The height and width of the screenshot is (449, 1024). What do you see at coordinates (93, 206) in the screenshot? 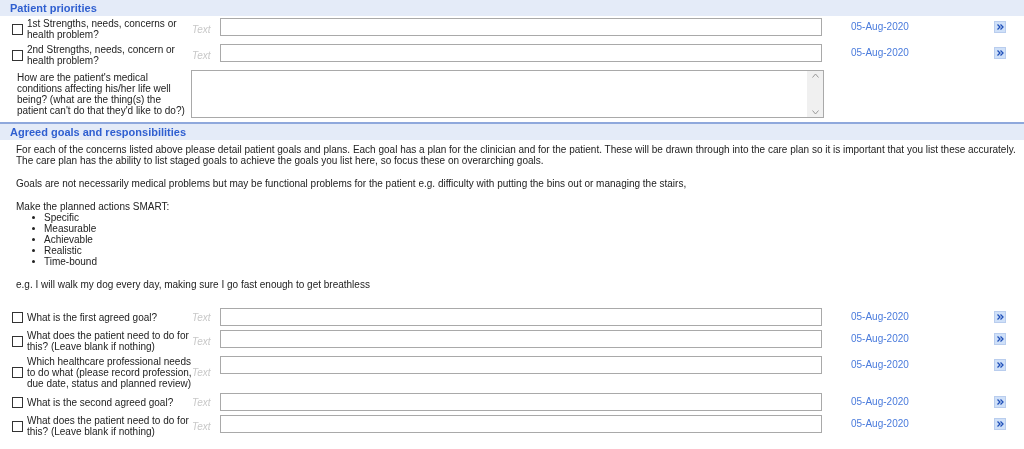
I see `instruction-text: Make the planned actions SMART:` at bounding box center [93, 206].